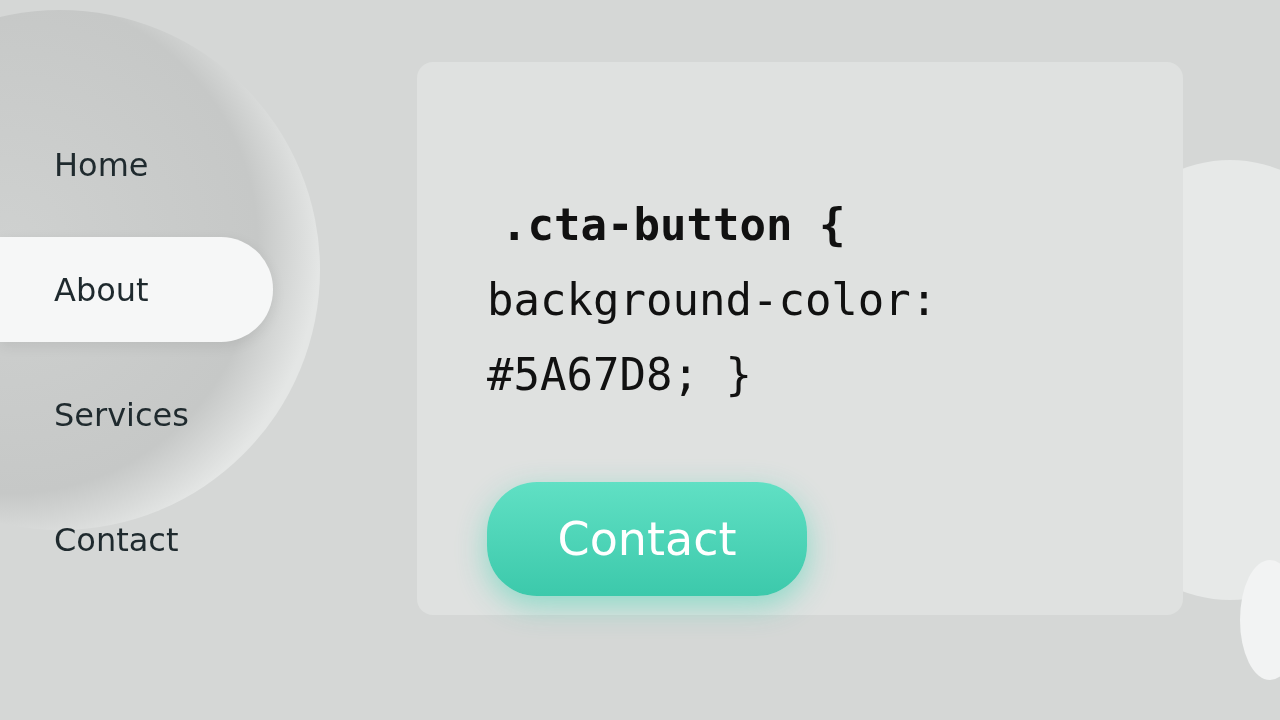 This screenshot has width=1280, height=720. I want to click on code-line: #5A67D8; }, so click(619, 375).